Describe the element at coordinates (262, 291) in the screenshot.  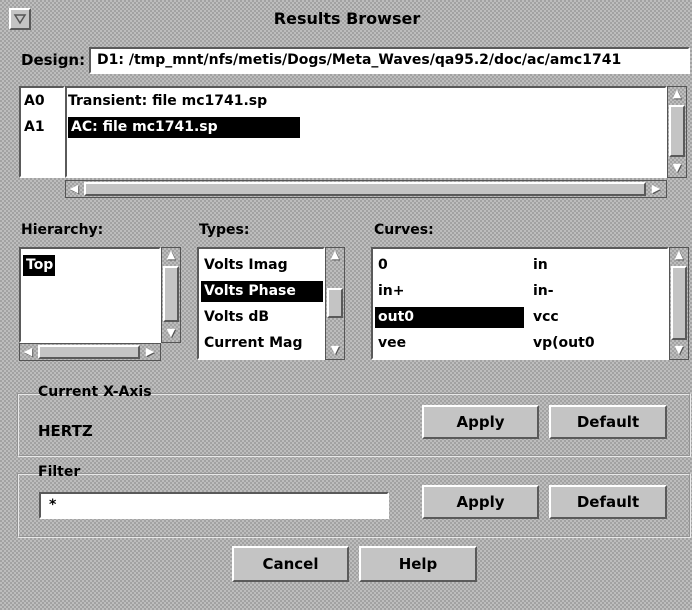
I see `types-item: Volts Phase` at that location.